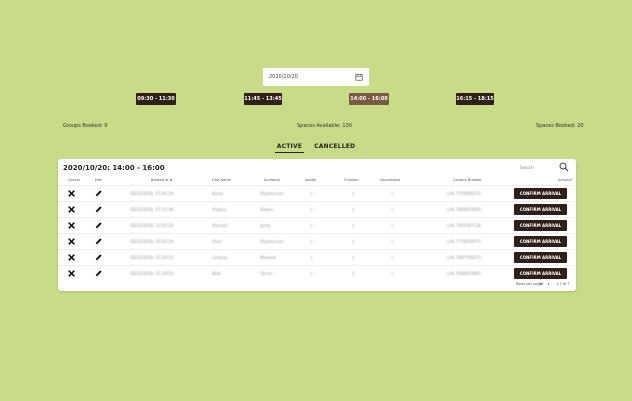 Image resolution: width=632 pixels, height=401 pixels. What do you see at coordinates (334, 148) in the screenshot?
I see `tab-cancelled: CANCELLED` at bounding box center [334, 148].